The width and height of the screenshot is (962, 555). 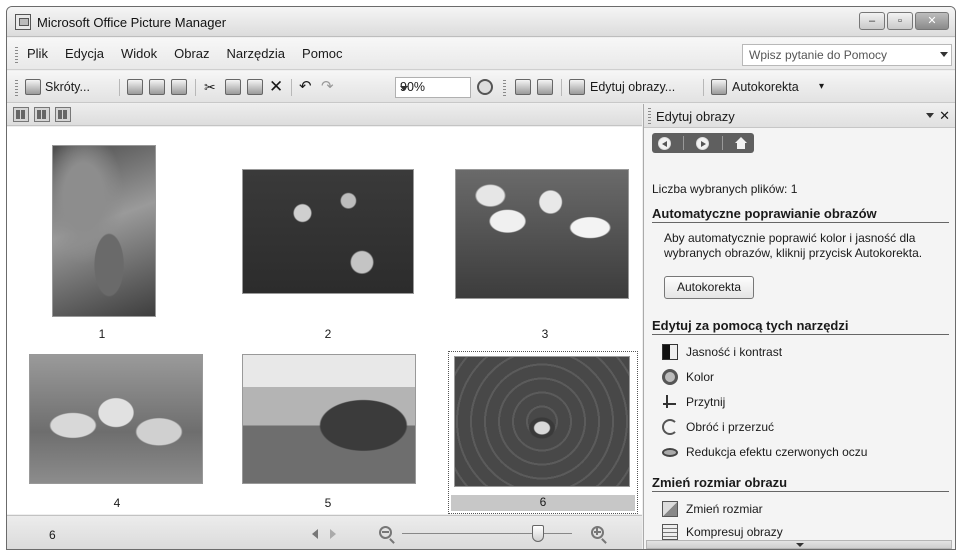 What do you see at coordinates (900, 21) in the screenshot?
I see `maximize-button: ▫` at bounding box center [900, 21].